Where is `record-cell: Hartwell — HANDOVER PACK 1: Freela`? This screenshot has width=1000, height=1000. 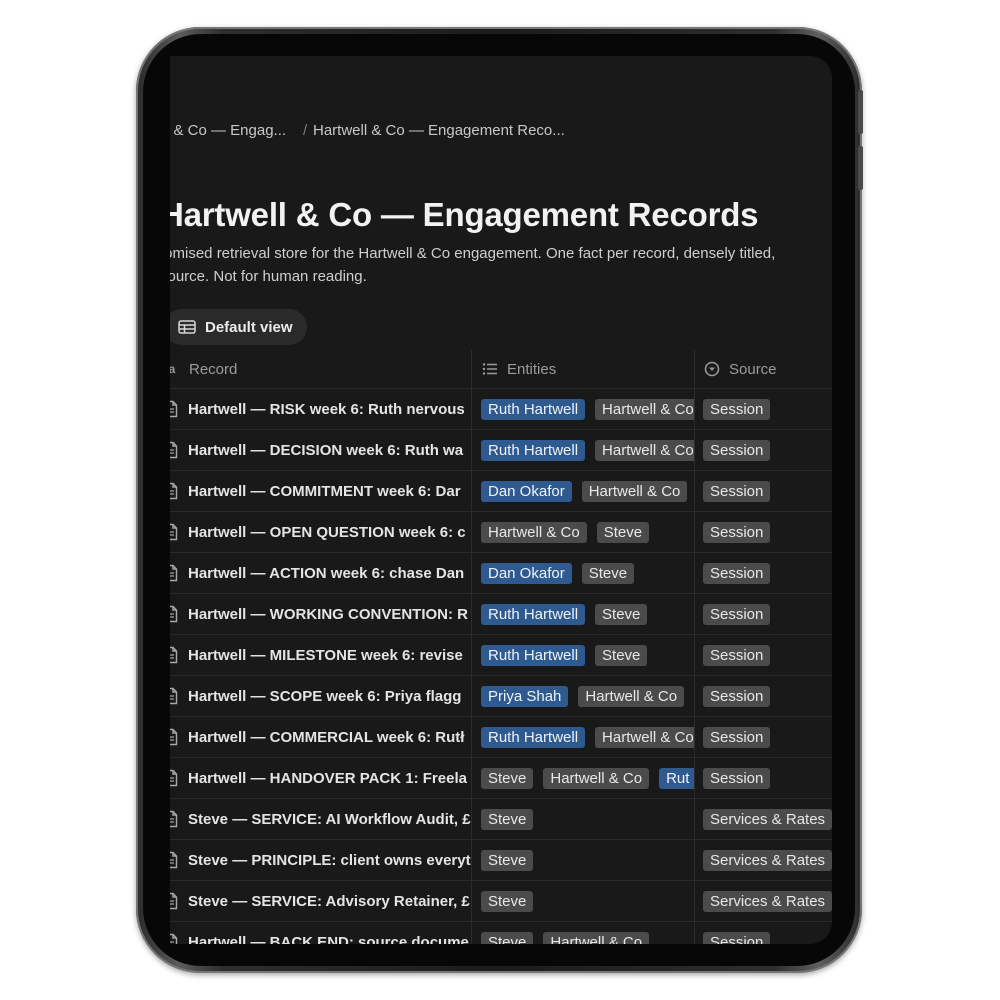
record-cell: Hartwell — HANDOVER PACK 1: Freela is located at coordinates (320, 778).